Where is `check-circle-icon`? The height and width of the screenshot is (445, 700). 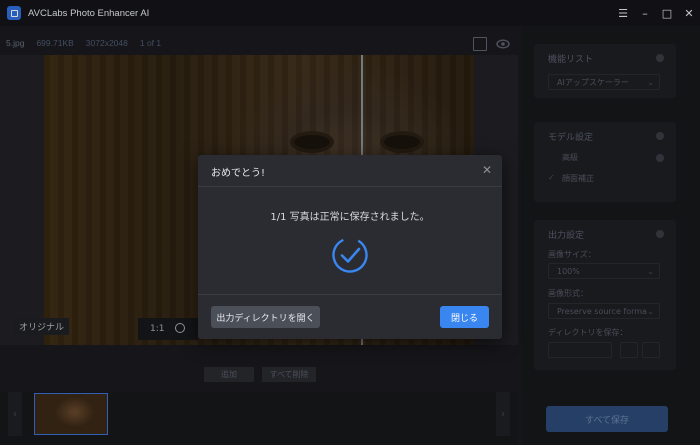 check-circle-icon is located at coordinates (350, 255).